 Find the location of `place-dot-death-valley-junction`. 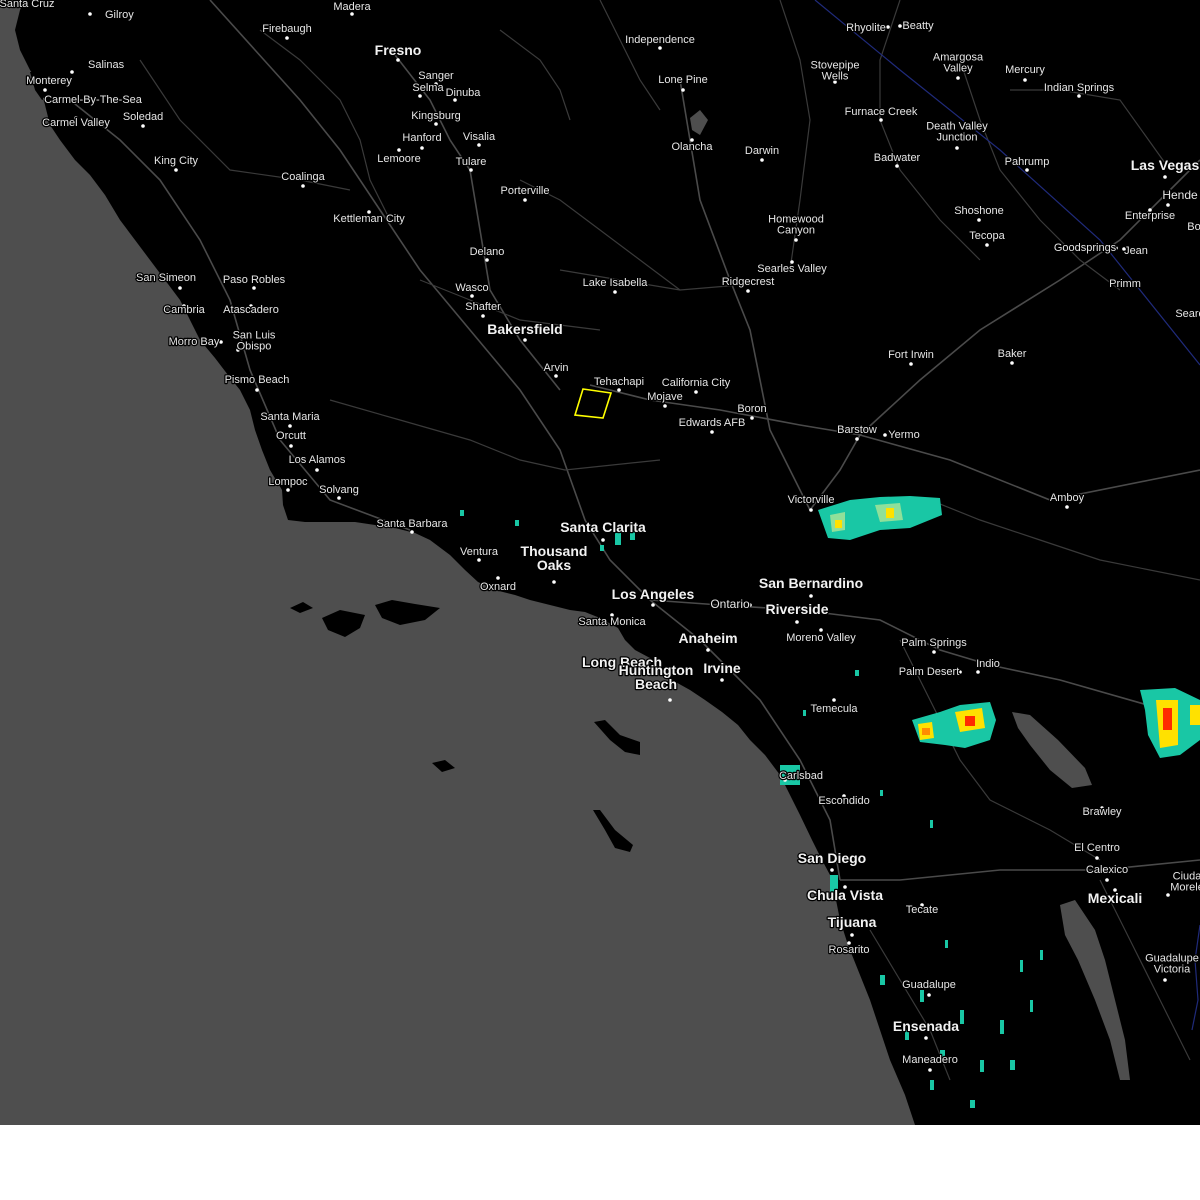

place-dot-death-valley-junction is located at coordinates (957, 148).